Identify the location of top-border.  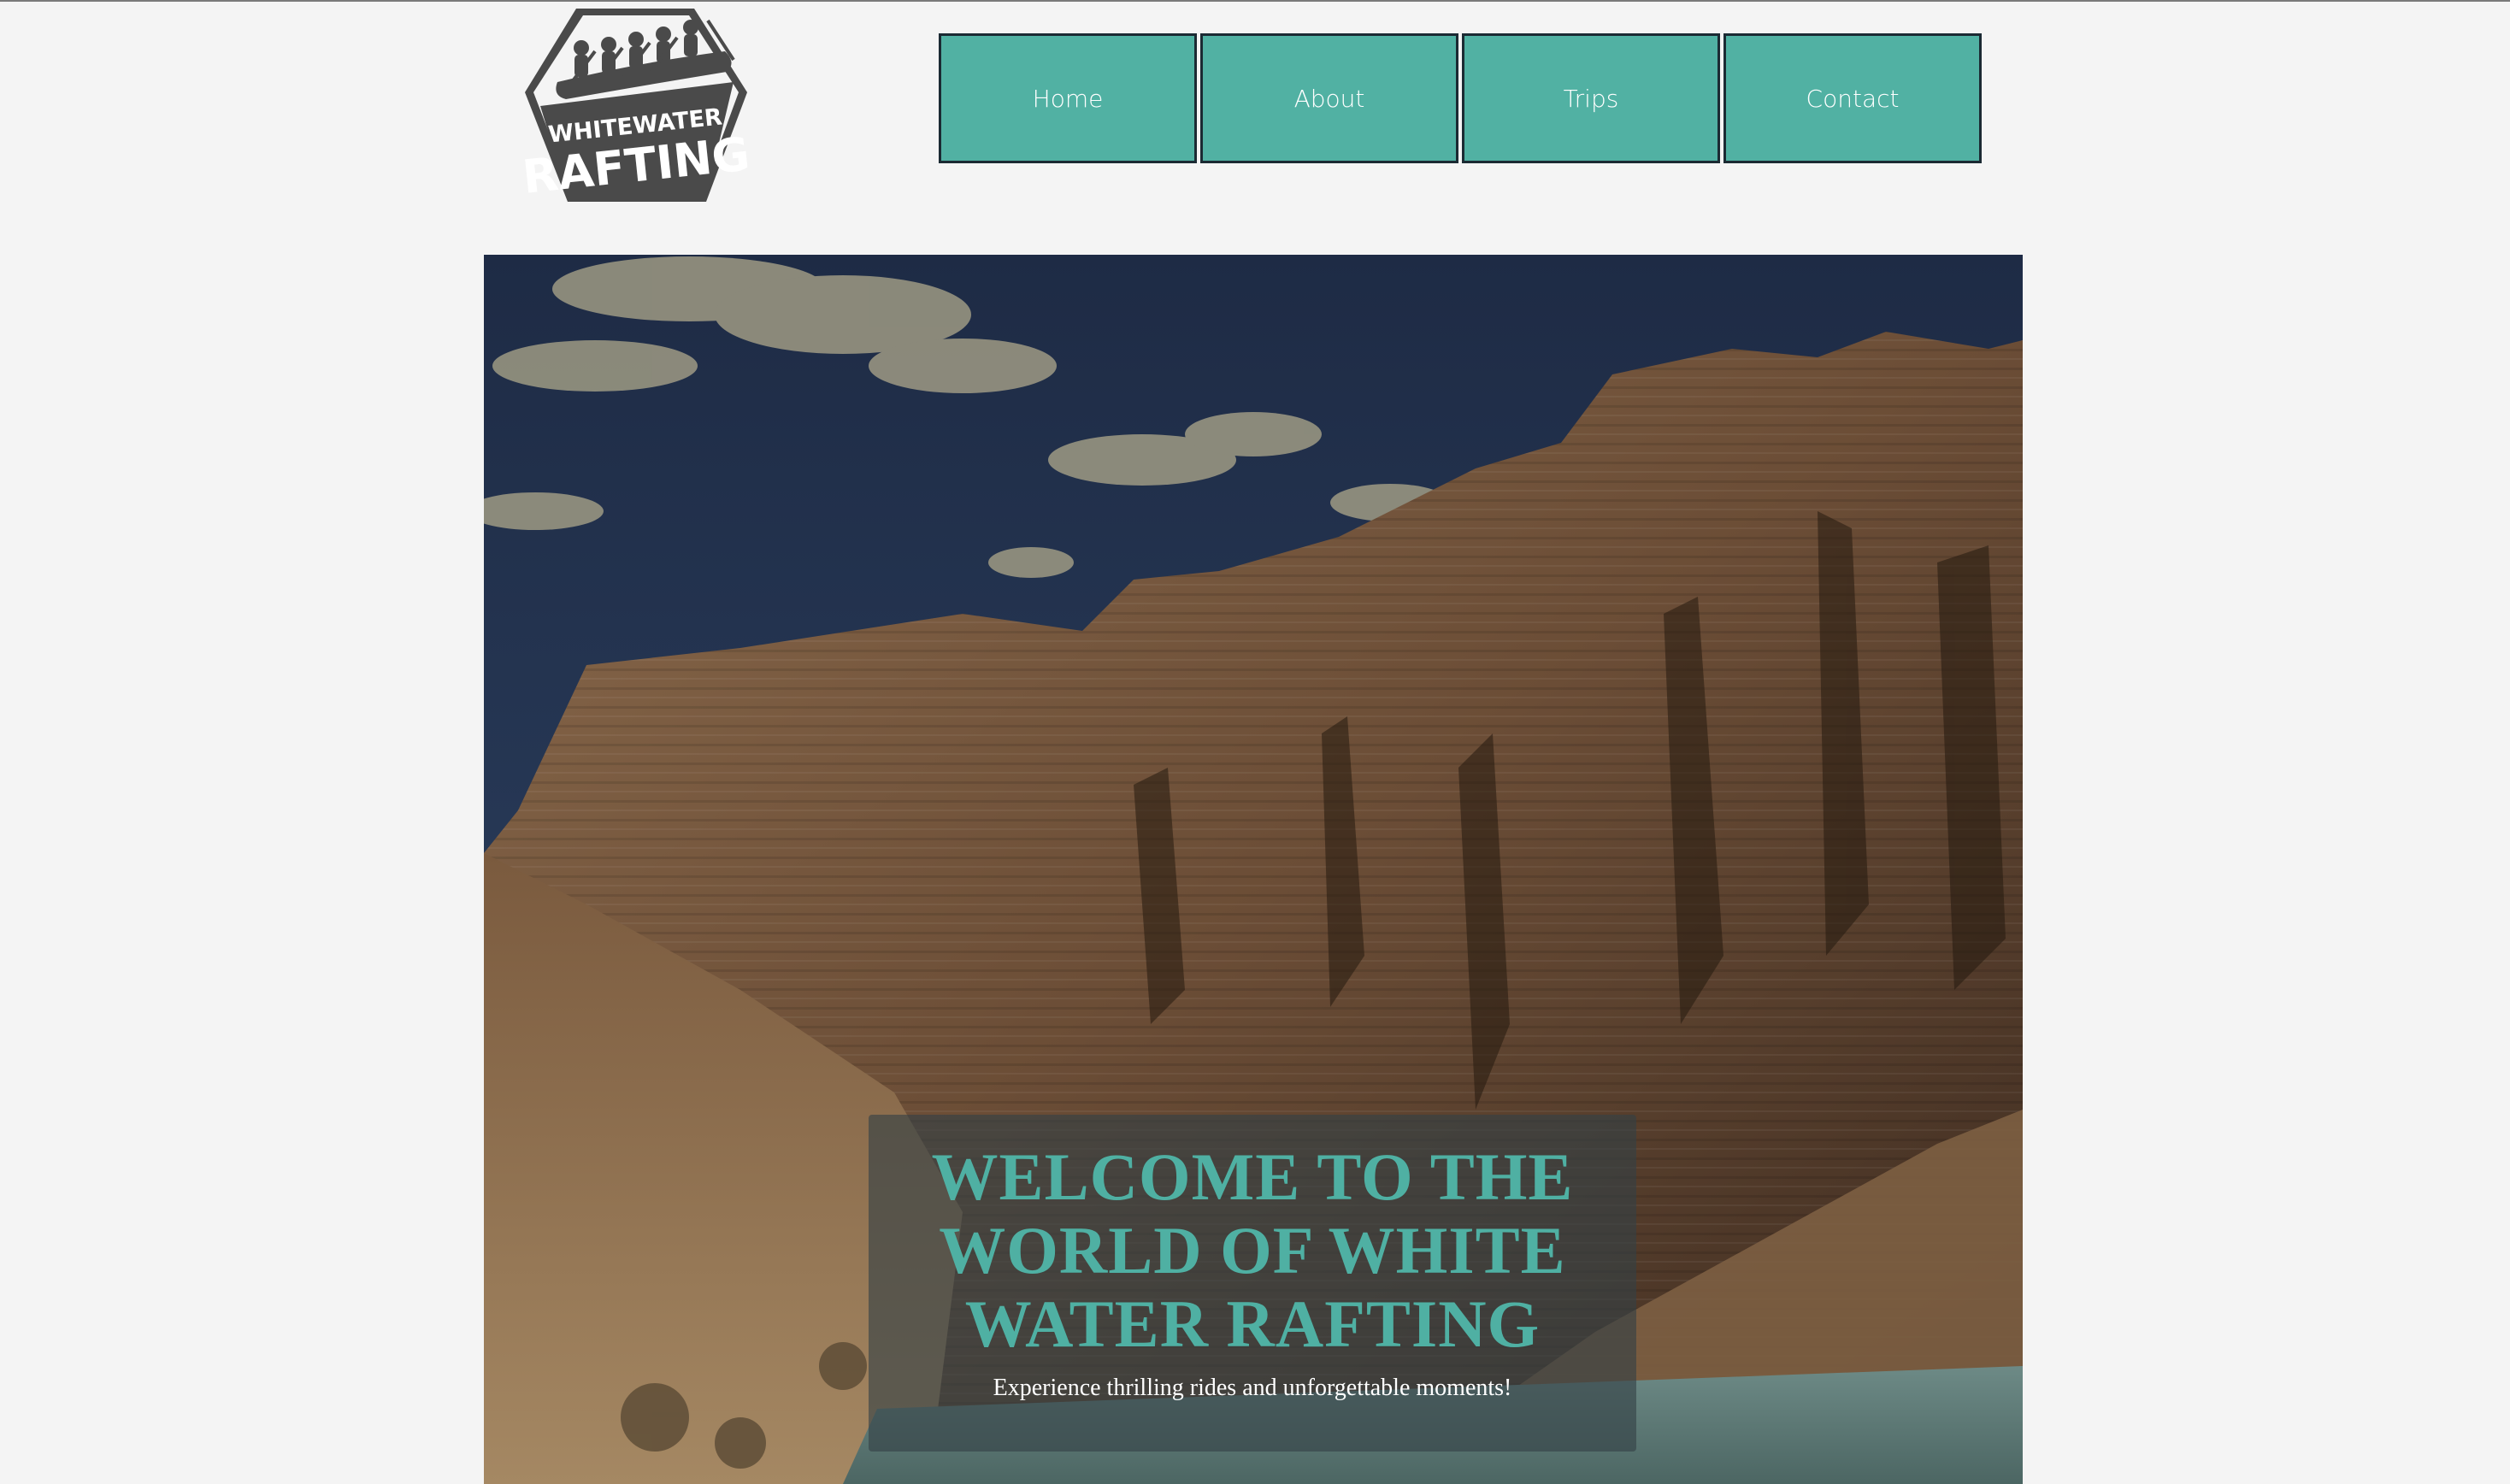
(1255, 1).